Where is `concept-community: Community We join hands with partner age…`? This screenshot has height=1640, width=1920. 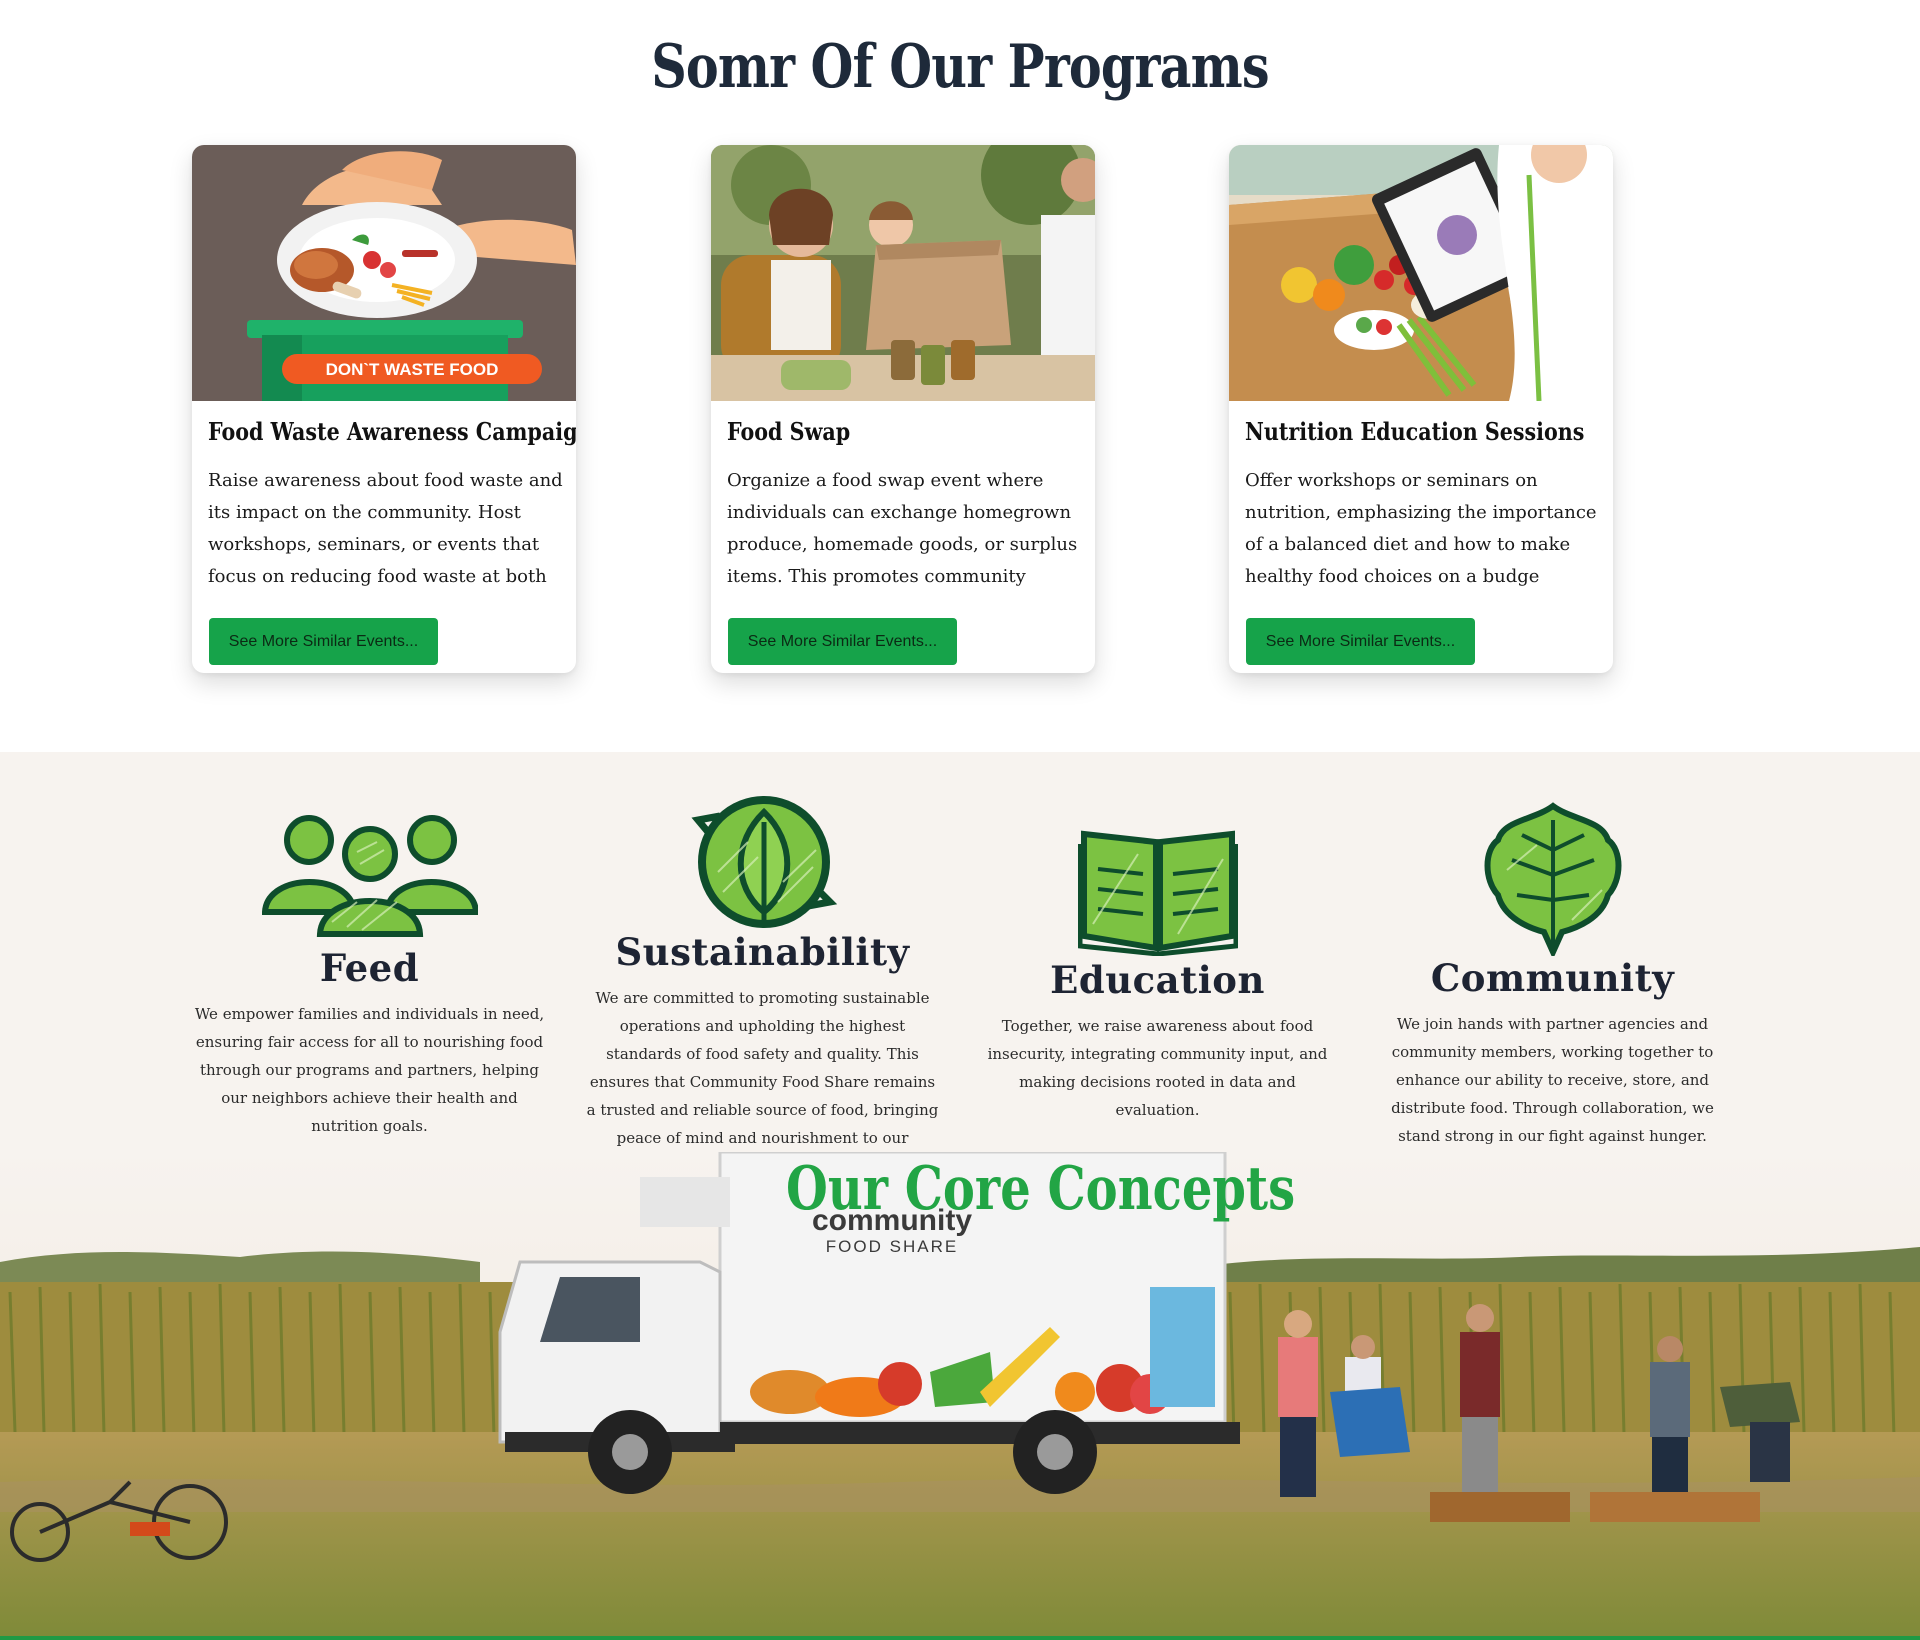
concept-community: Community We join hands with partner age… is located at coordinates (1552, 975).